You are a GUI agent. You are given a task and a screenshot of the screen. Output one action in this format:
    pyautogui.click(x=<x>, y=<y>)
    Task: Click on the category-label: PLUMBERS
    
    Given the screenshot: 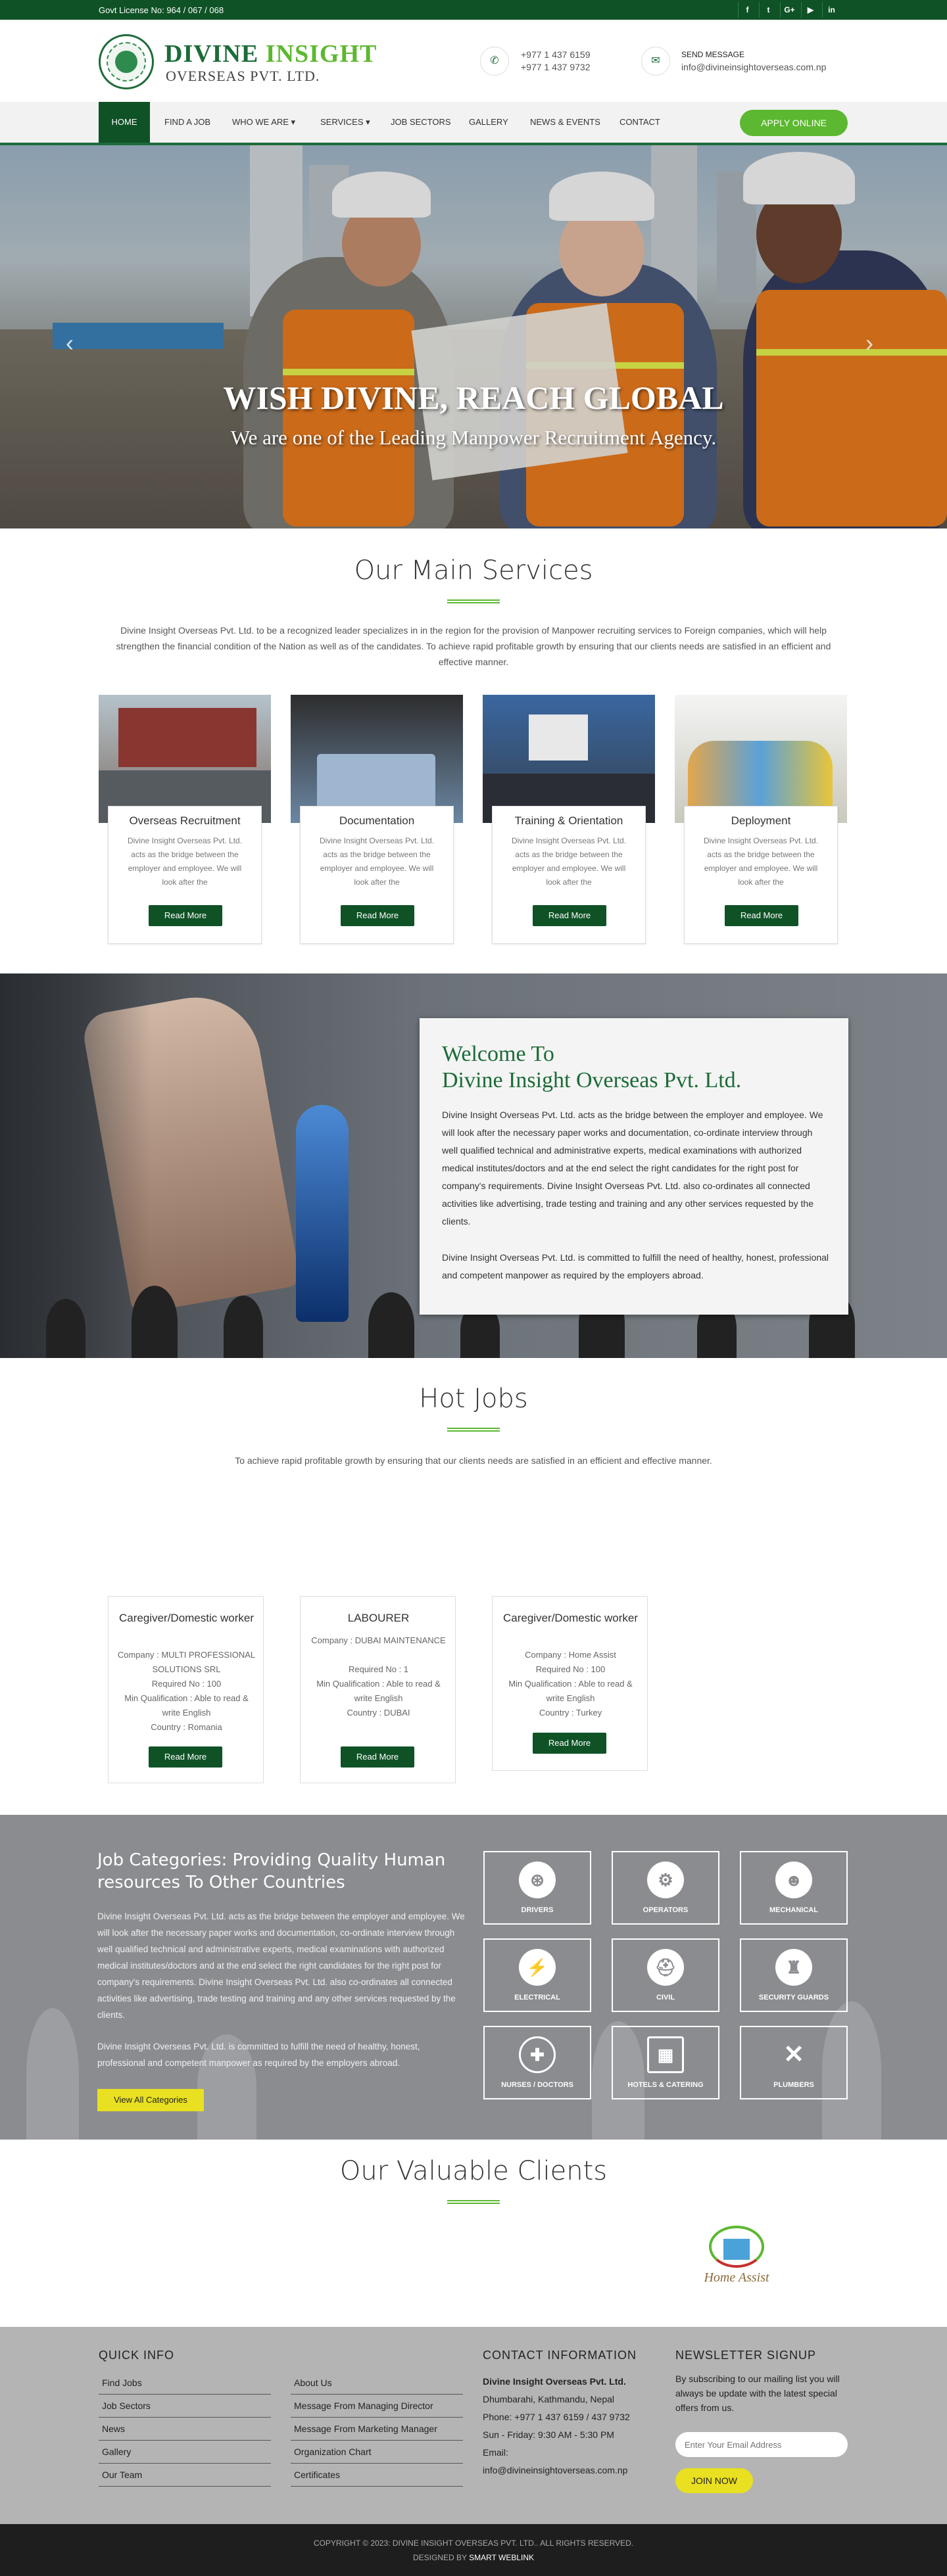 What is the action you would take?
    pyautogui.click(x=793, y=2085)
    